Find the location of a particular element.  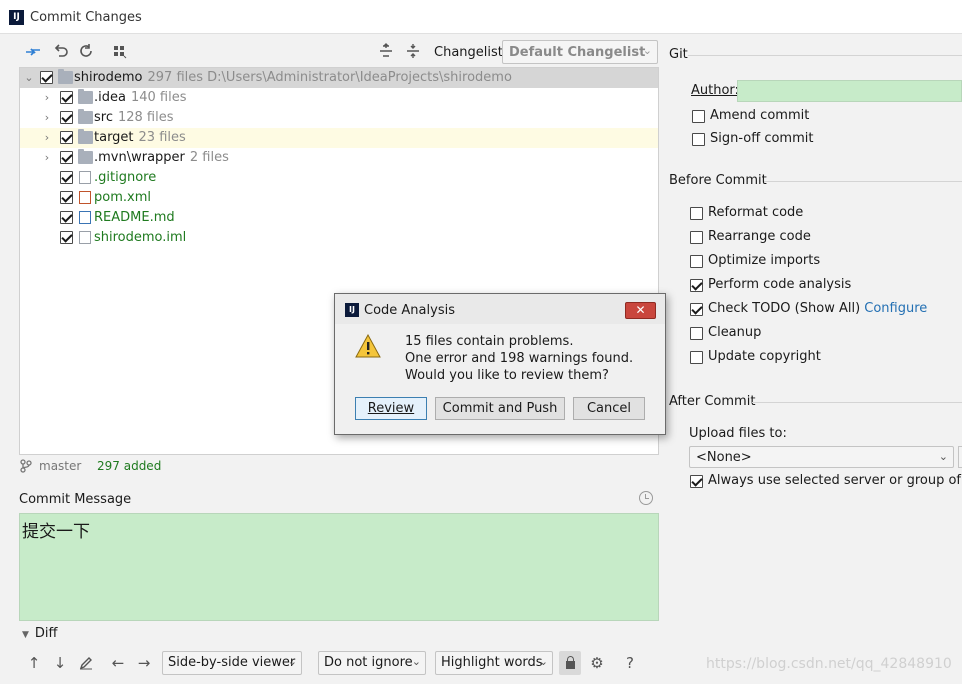

tree-row: shirodemo.iml is located at coordinates (339, 238).